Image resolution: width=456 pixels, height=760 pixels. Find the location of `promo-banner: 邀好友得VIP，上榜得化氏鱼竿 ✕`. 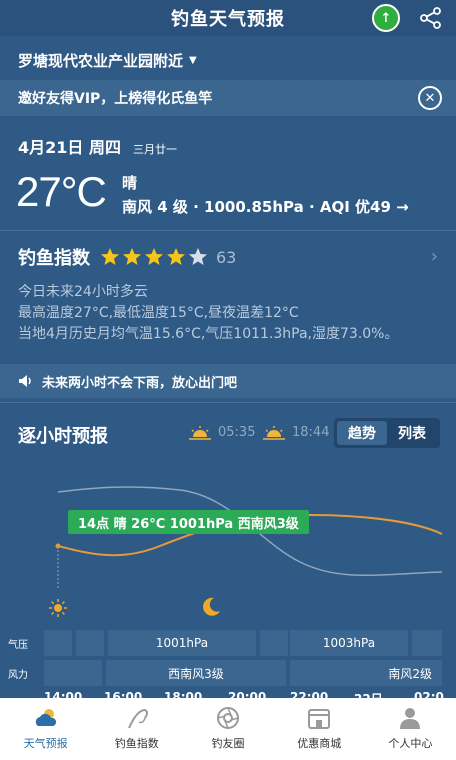

promo-banner: 邀好友得VIP，上榜得化氏鱼竿 ✕ is located at coordinates (228, 98).